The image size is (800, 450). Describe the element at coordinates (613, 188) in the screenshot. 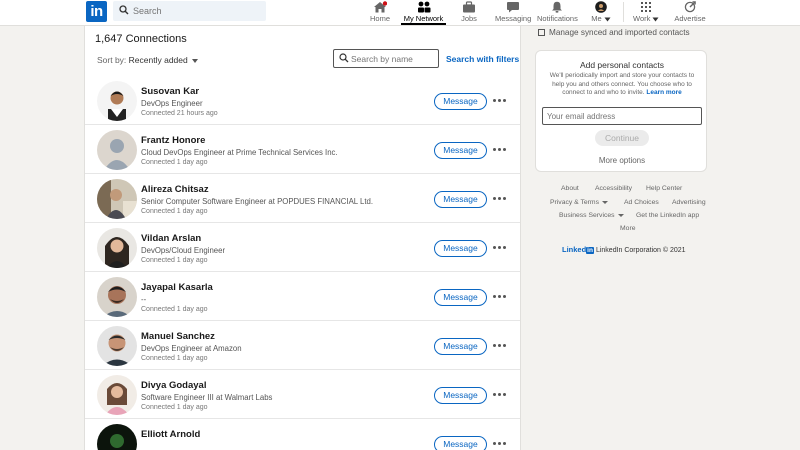

I see `footer-accessibility-link: Accessibility` at that location.